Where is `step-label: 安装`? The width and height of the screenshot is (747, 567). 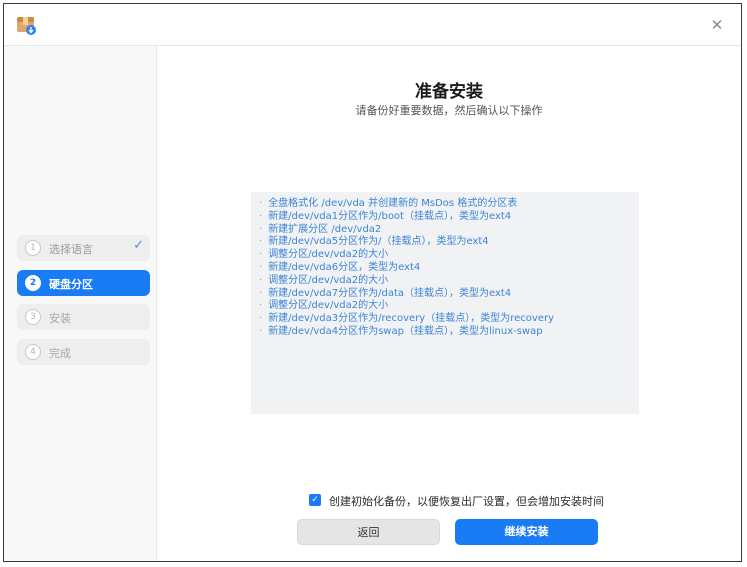 step-label: 安装 is located at coordinates (60, 318).